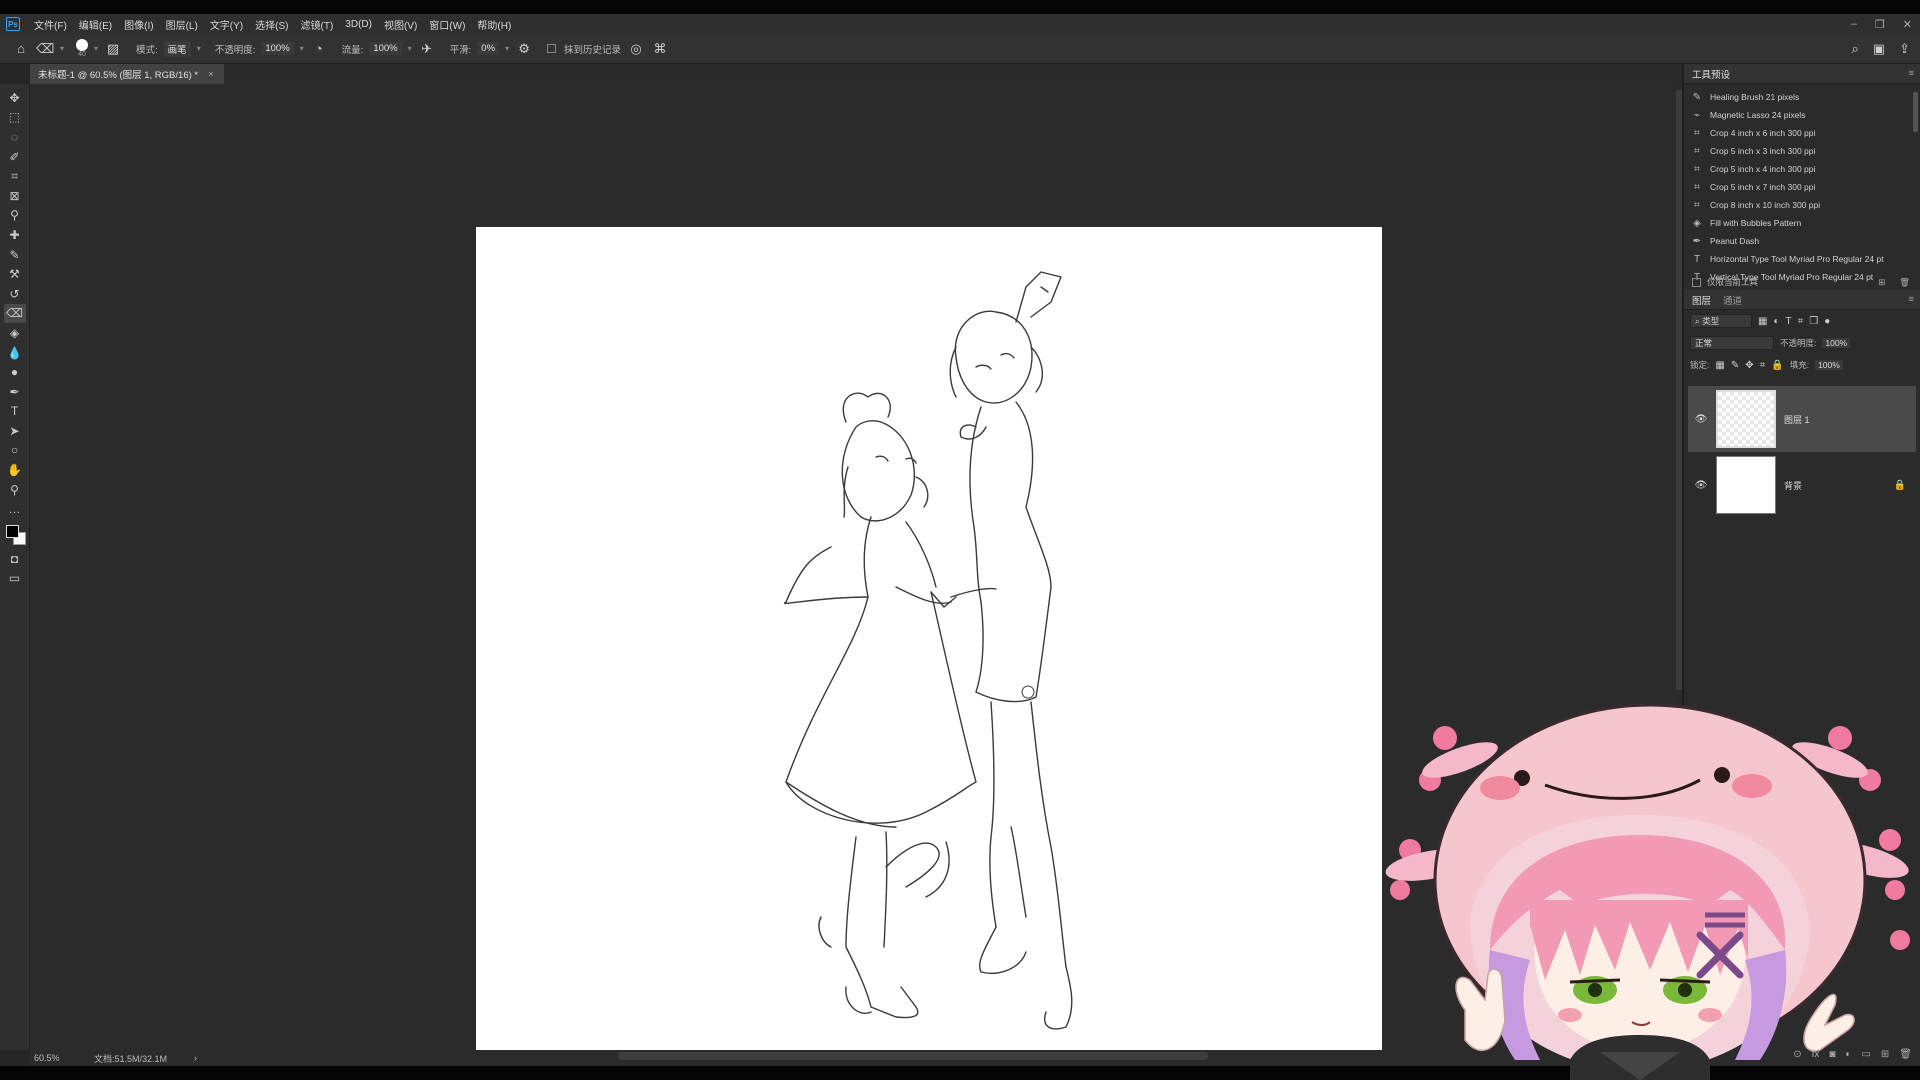  I want to click on menu-file: 文件(F), so click(50, 24).